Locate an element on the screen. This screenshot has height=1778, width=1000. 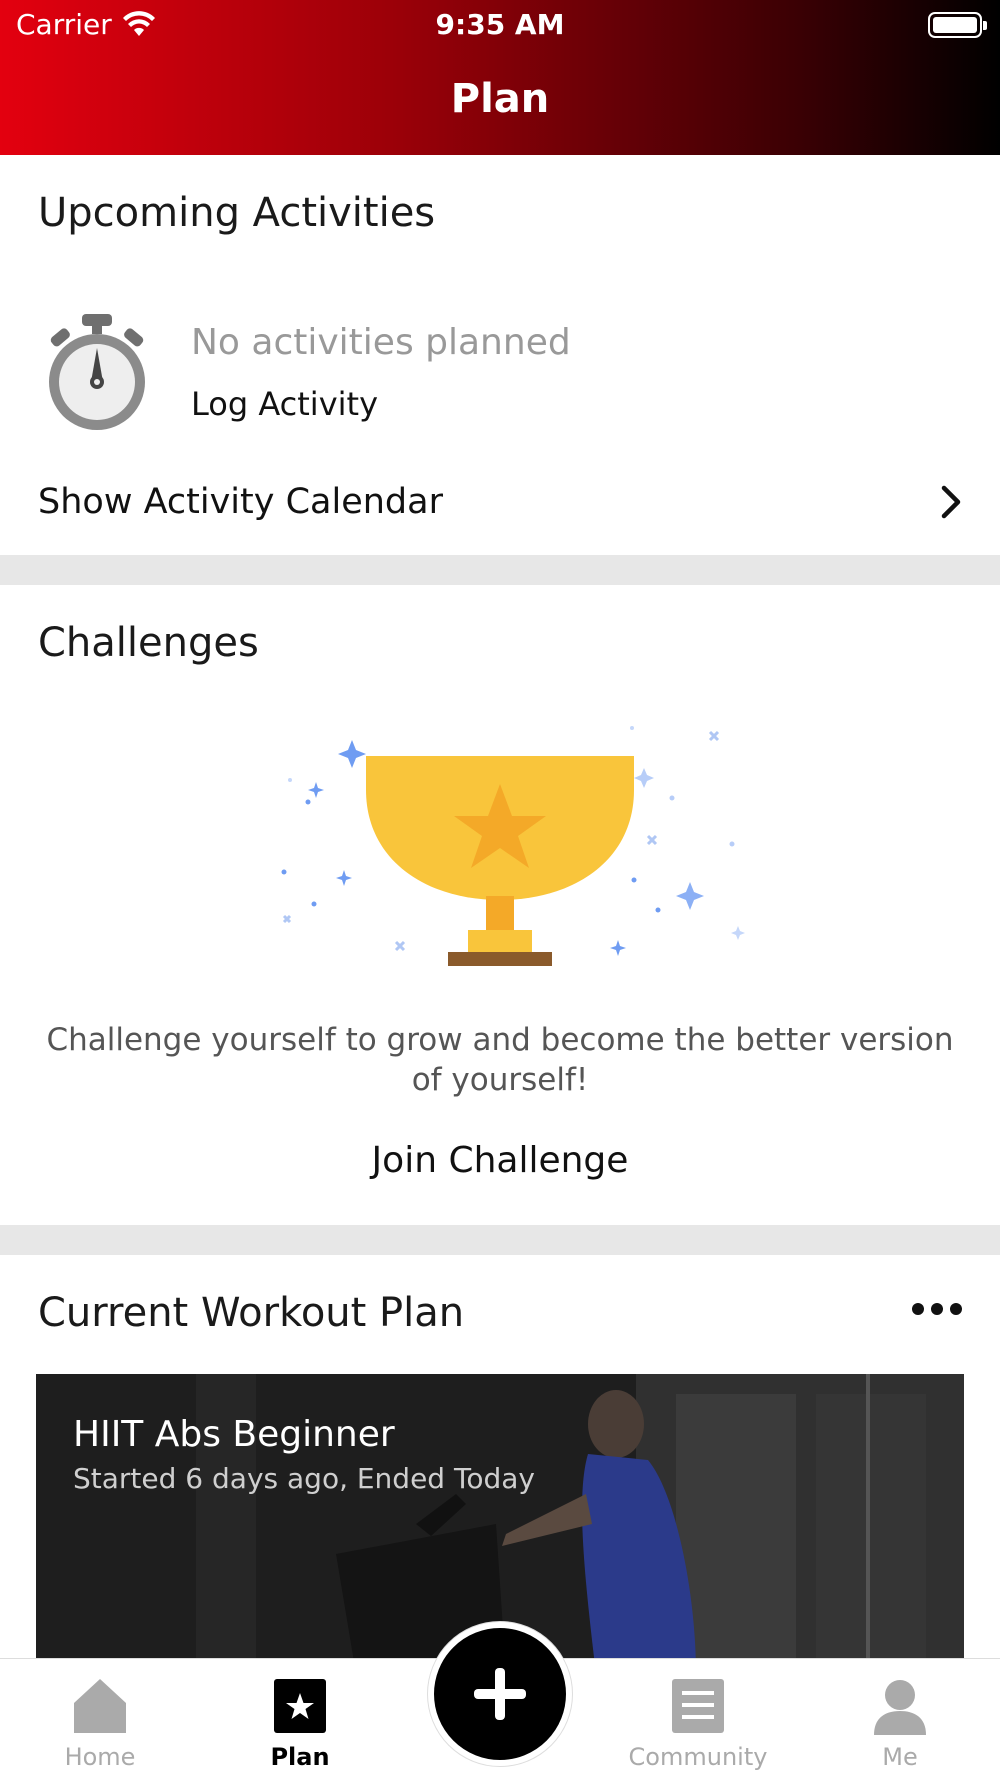
tab-community-label: Community is located at coordinates (698, 1757).